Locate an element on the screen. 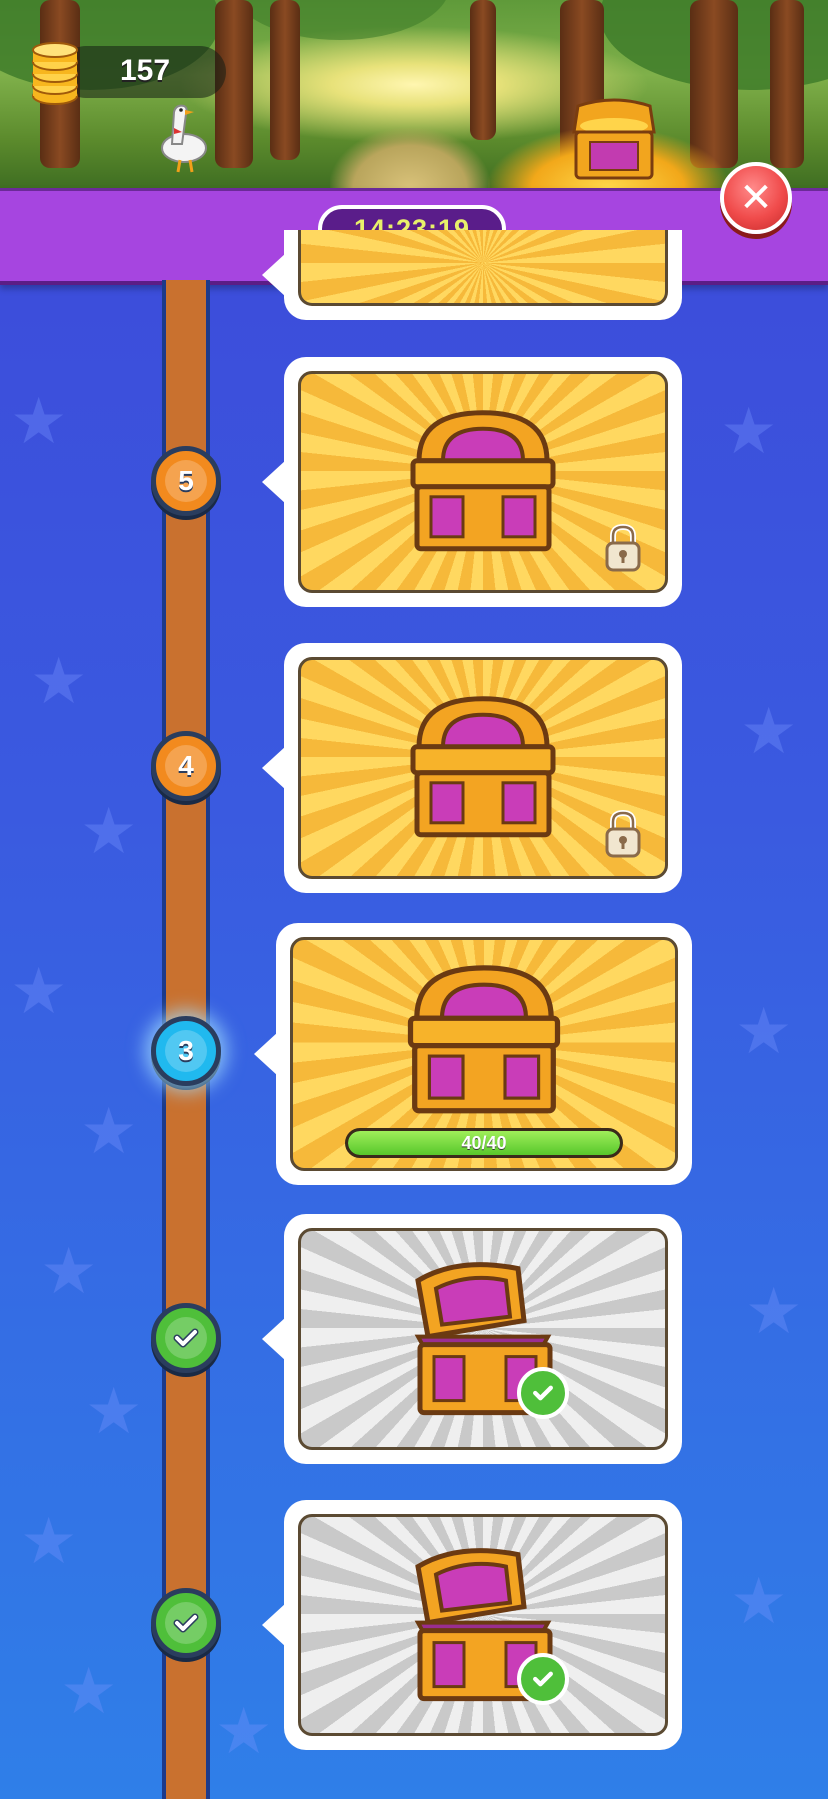 This screenshot has width=828, height=1799. coin-stack-icon is located at coordinates (55, 73).